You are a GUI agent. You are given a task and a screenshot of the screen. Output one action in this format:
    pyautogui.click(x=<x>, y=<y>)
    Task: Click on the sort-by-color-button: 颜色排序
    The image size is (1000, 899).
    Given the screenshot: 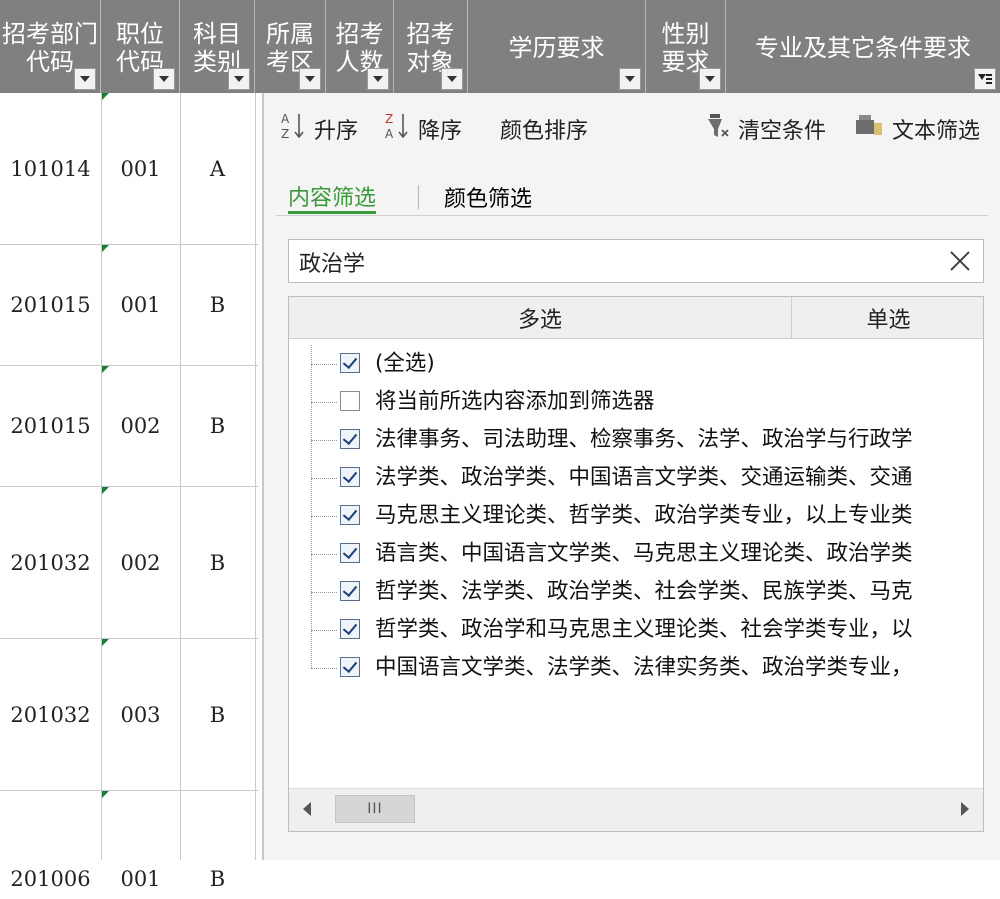 What is the action you would take?
    pyautogui.click(x=544, y=129)
    